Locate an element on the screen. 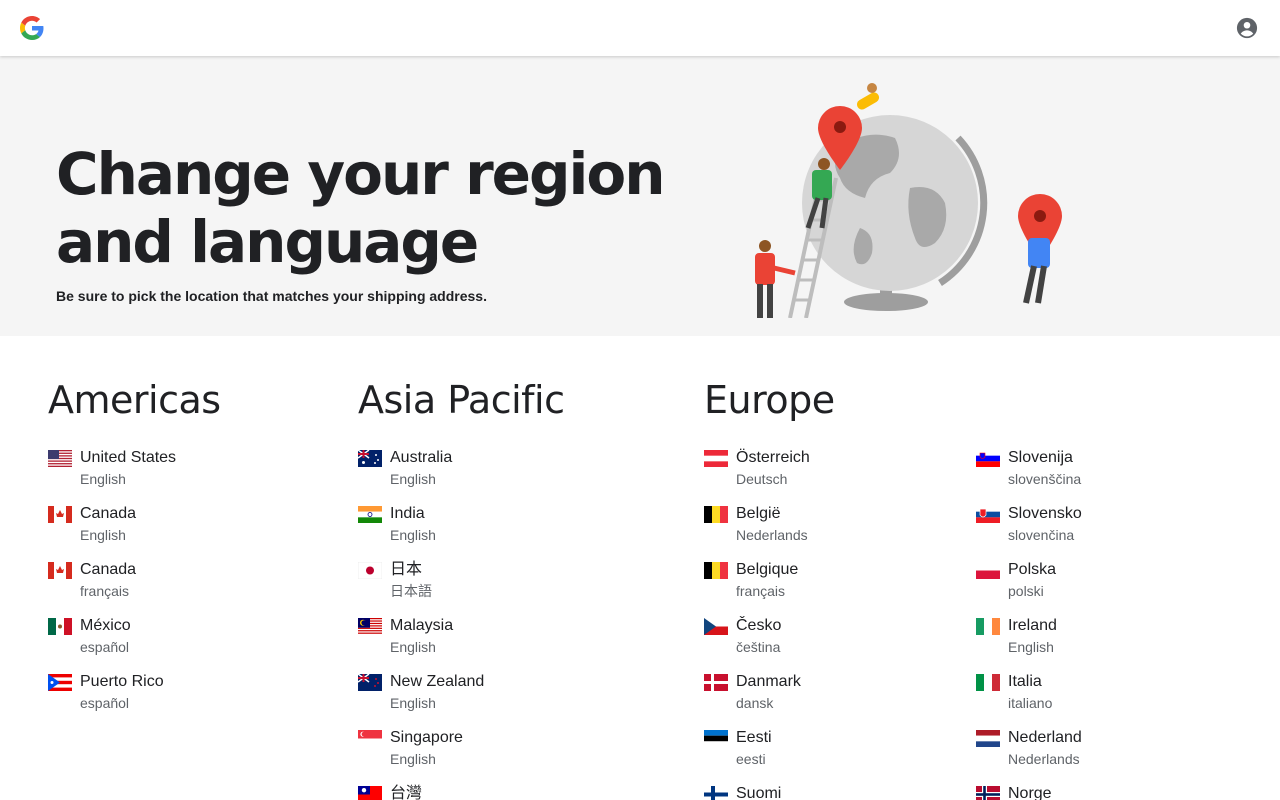 The height and width of the screenshot is (800, 1280). language-name: 日本語 is located at coordinates (411, 591).